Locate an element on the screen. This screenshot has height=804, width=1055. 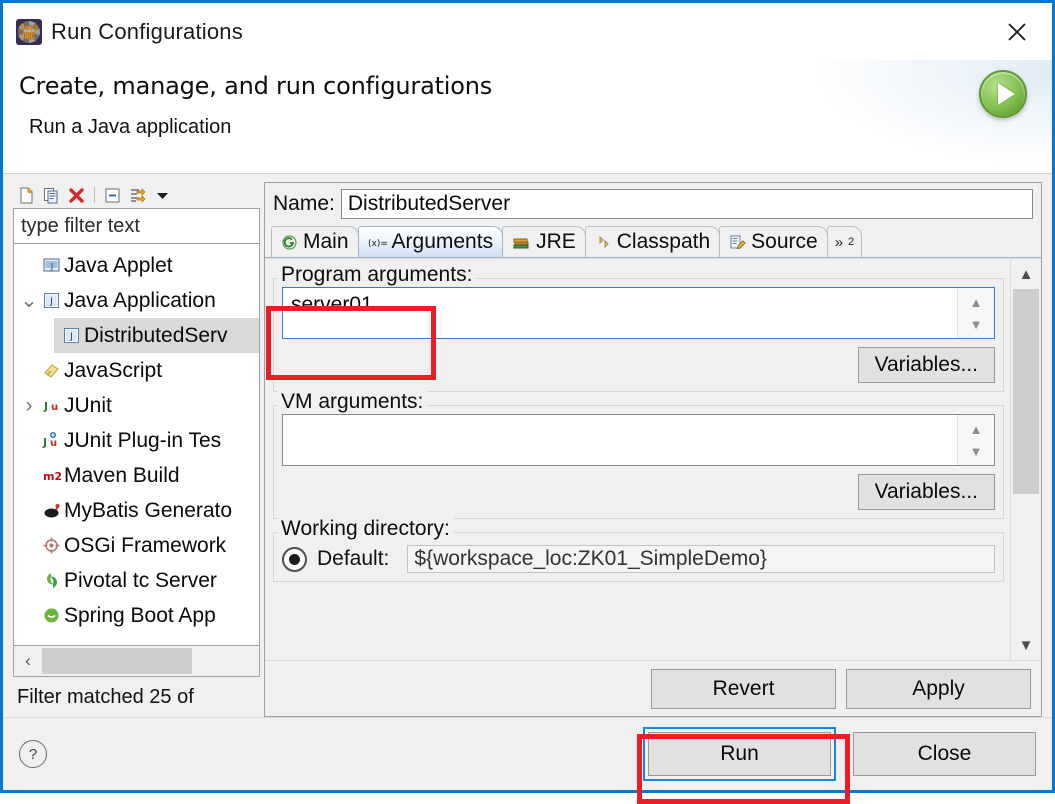
working-directory-default-label: Default: is located at coordinates (353, 558).